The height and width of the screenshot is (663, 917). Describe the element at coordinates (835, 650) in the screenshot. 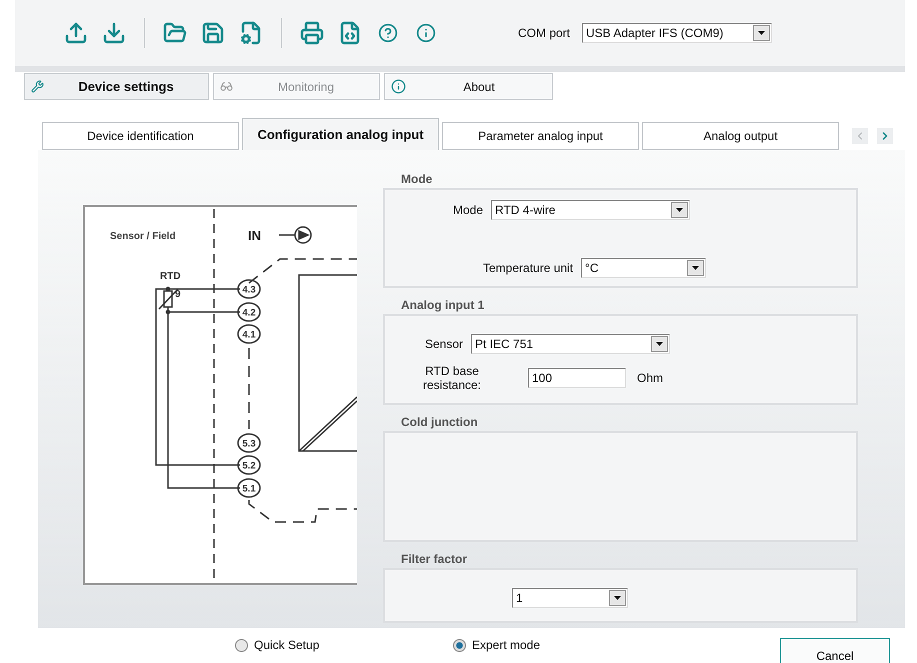

I see `cancel-button: Cancel` at that location.